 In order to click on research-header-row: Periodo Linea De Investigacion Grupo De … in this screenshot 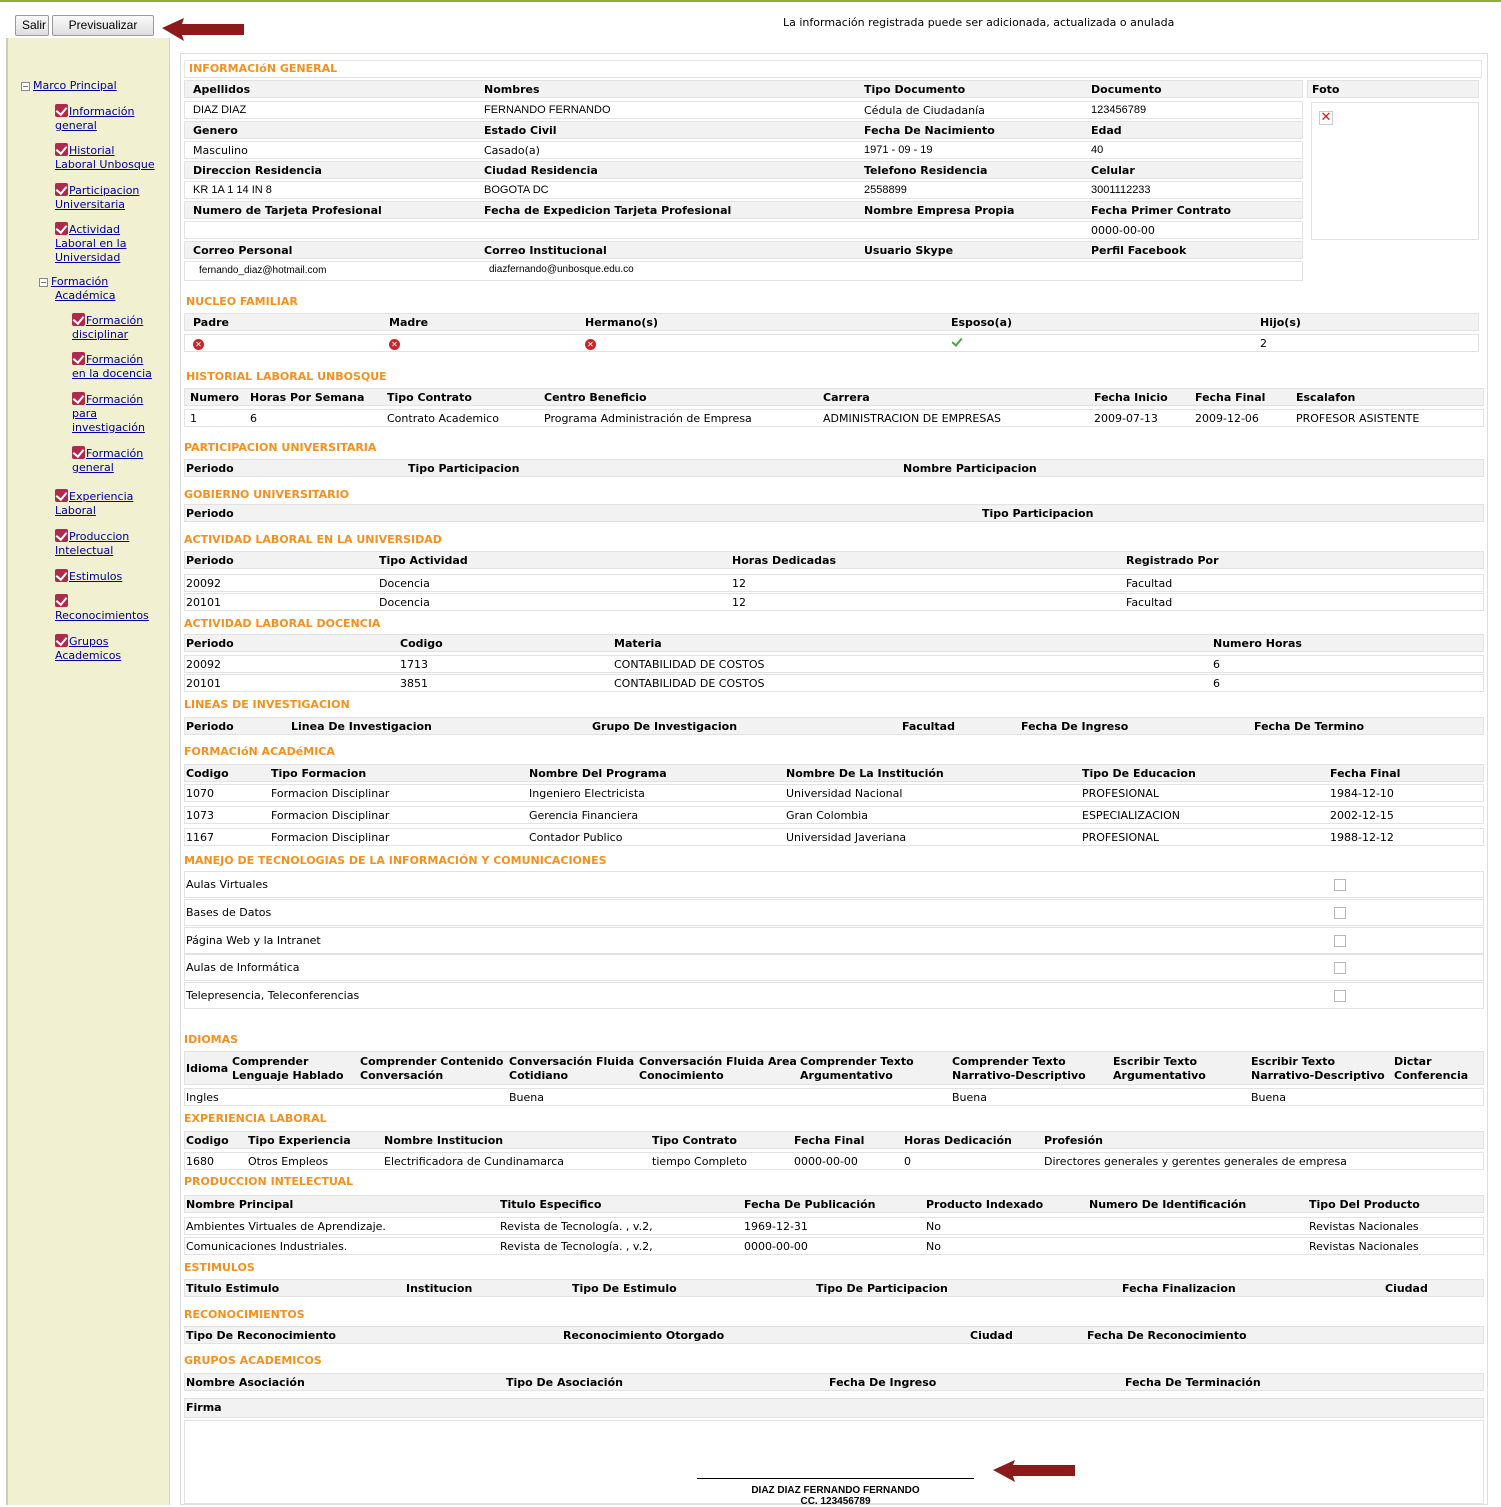, I will do `click(834, 726)`.